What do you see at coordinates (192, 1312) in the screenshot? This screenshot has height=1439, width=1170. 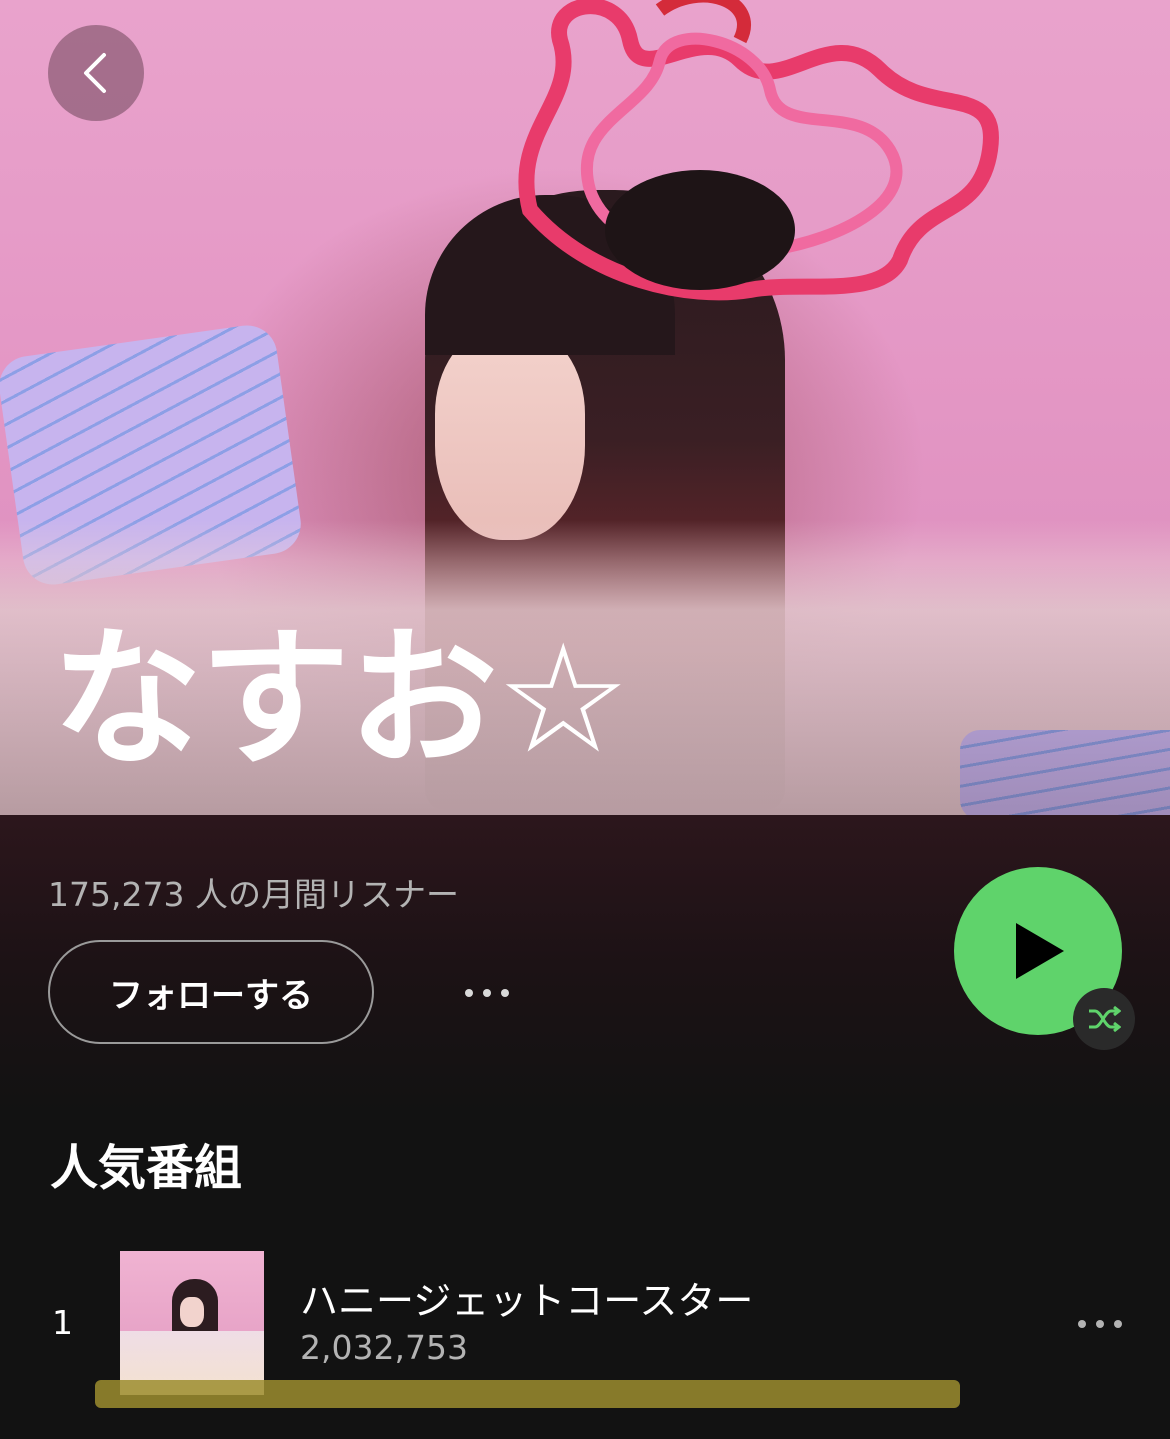 I see `cover-art-face` at bounding box center [192, 1312].